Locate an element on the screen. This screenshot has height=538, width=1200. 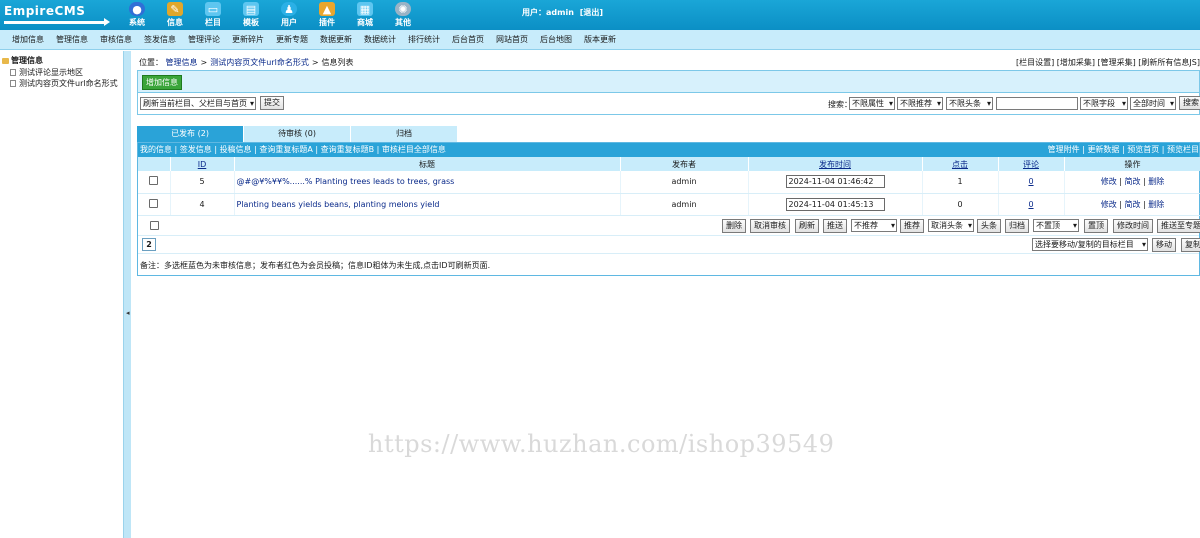
link-preview-home: 预览首页 is located at coordinates (1143, 149).